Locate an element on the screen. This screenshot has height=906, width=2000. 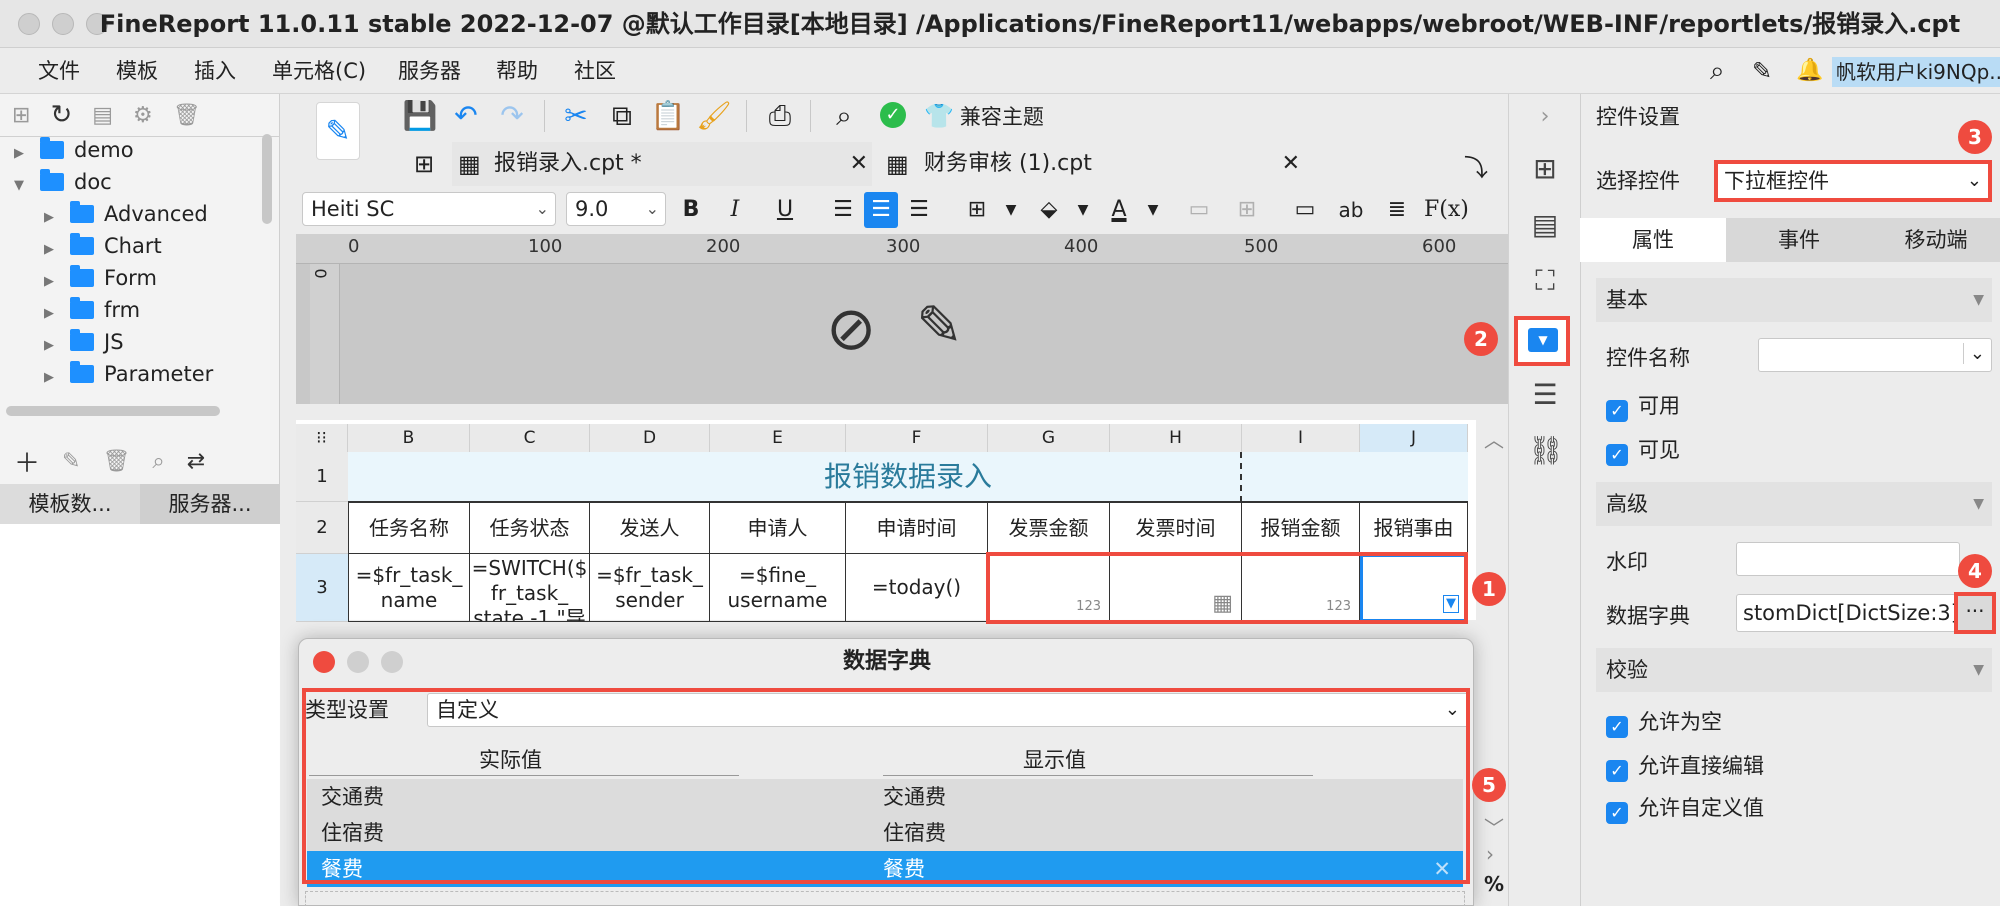
template-info-icon: ▤ is located at coordinates (102, 115).